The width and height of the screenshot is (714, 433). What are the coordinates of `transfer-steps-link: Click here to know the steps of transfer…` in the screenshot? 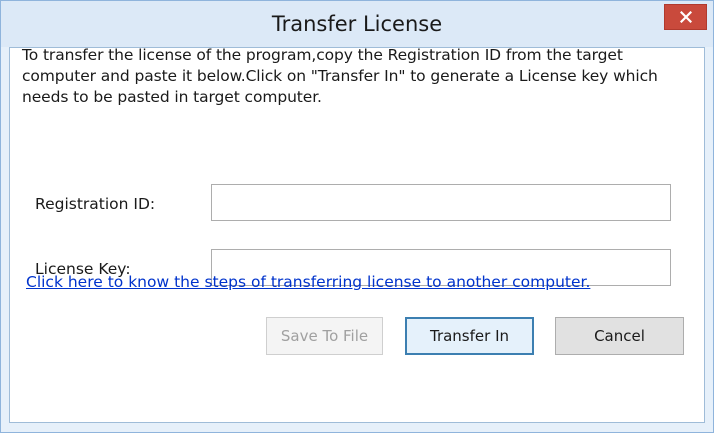 It's located at (308, 282).